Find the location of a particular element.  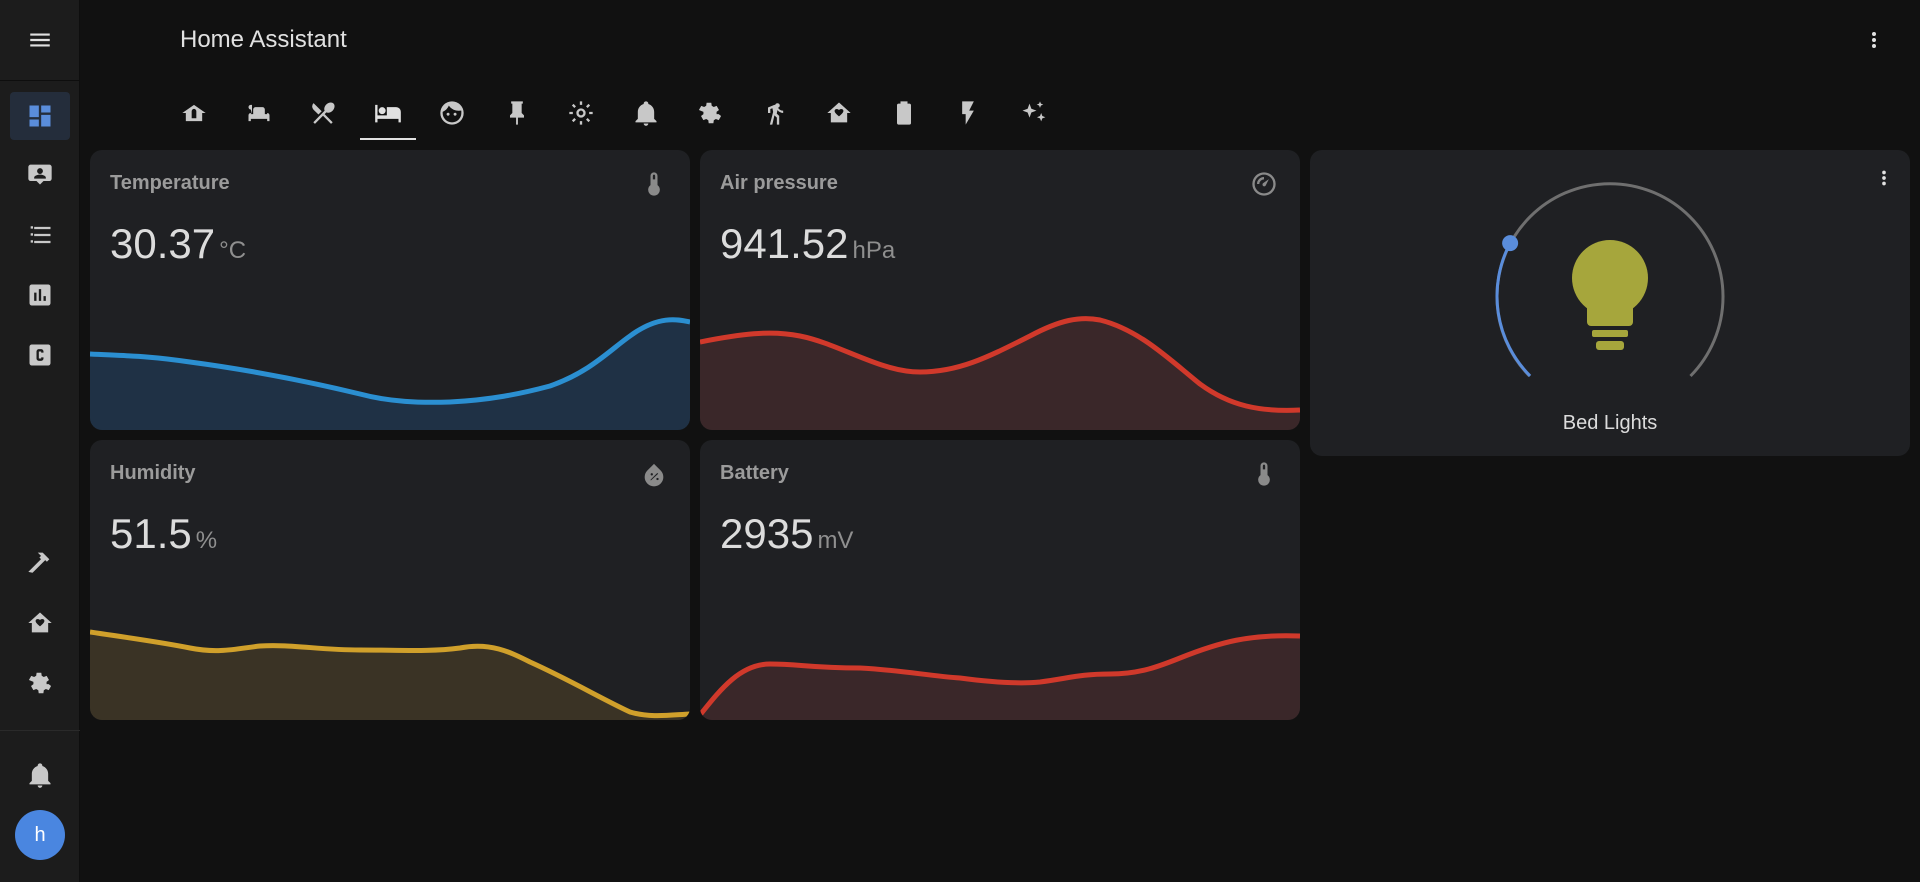

tab-settings is located at coordinates (710, 113).